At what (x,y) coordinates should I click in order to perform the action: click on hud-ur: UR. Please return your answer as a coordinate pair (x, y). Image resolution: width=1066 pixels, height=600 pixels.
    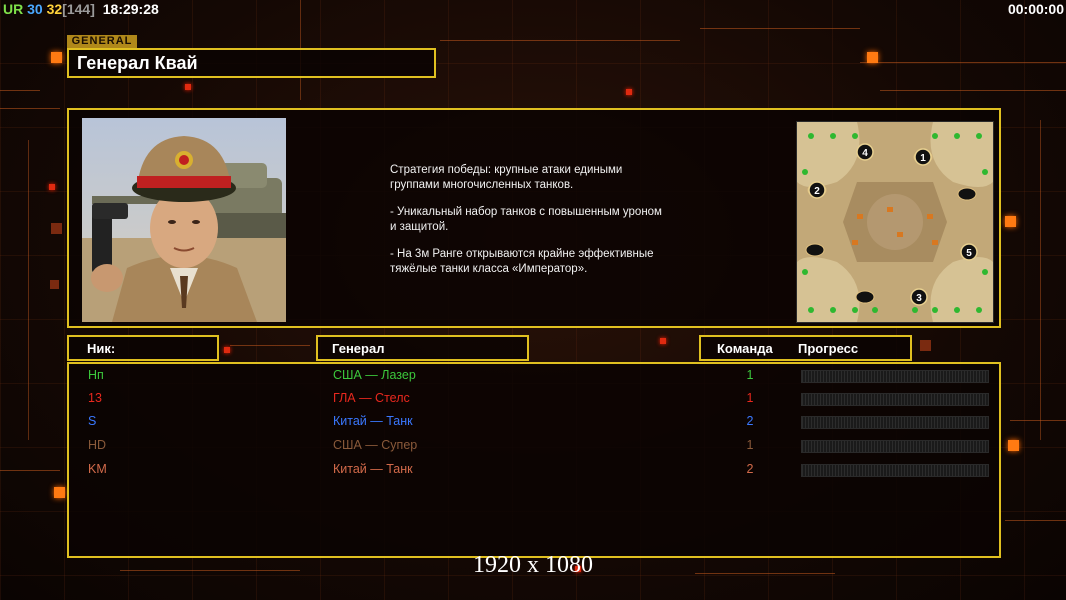
    Looking at the image, I should click on (13, 9).